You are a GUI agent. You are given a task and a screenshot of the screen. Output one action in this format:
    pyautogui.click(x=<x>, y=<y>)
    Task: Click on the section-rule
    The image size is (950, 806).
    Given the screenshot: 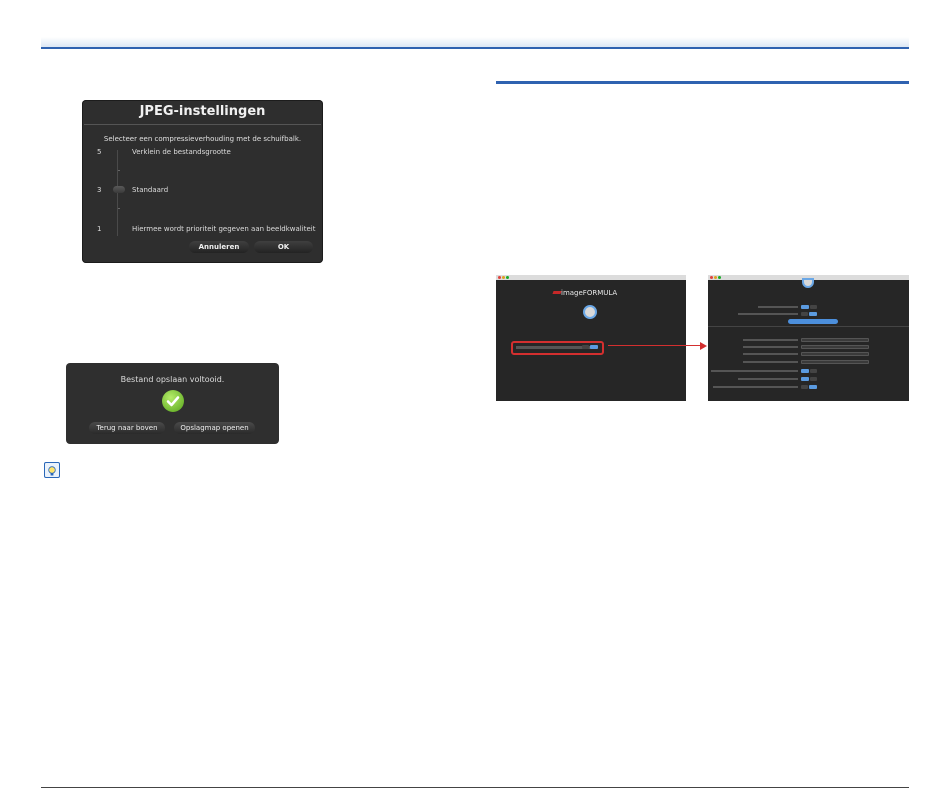 What is the action you would take?
    pyautogui.click(x=702, y=82)
    